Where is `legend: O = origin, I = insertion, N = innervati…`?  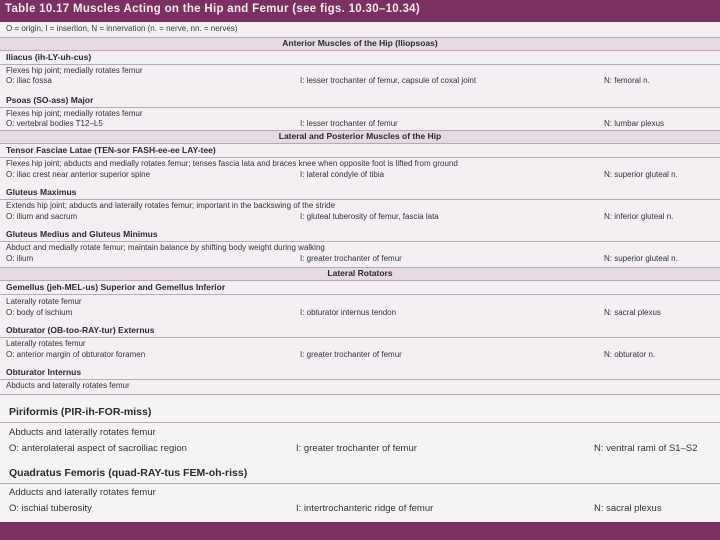
legend: O = origin, I = insertion, N = innervati… is located at coordinates (122, 28).